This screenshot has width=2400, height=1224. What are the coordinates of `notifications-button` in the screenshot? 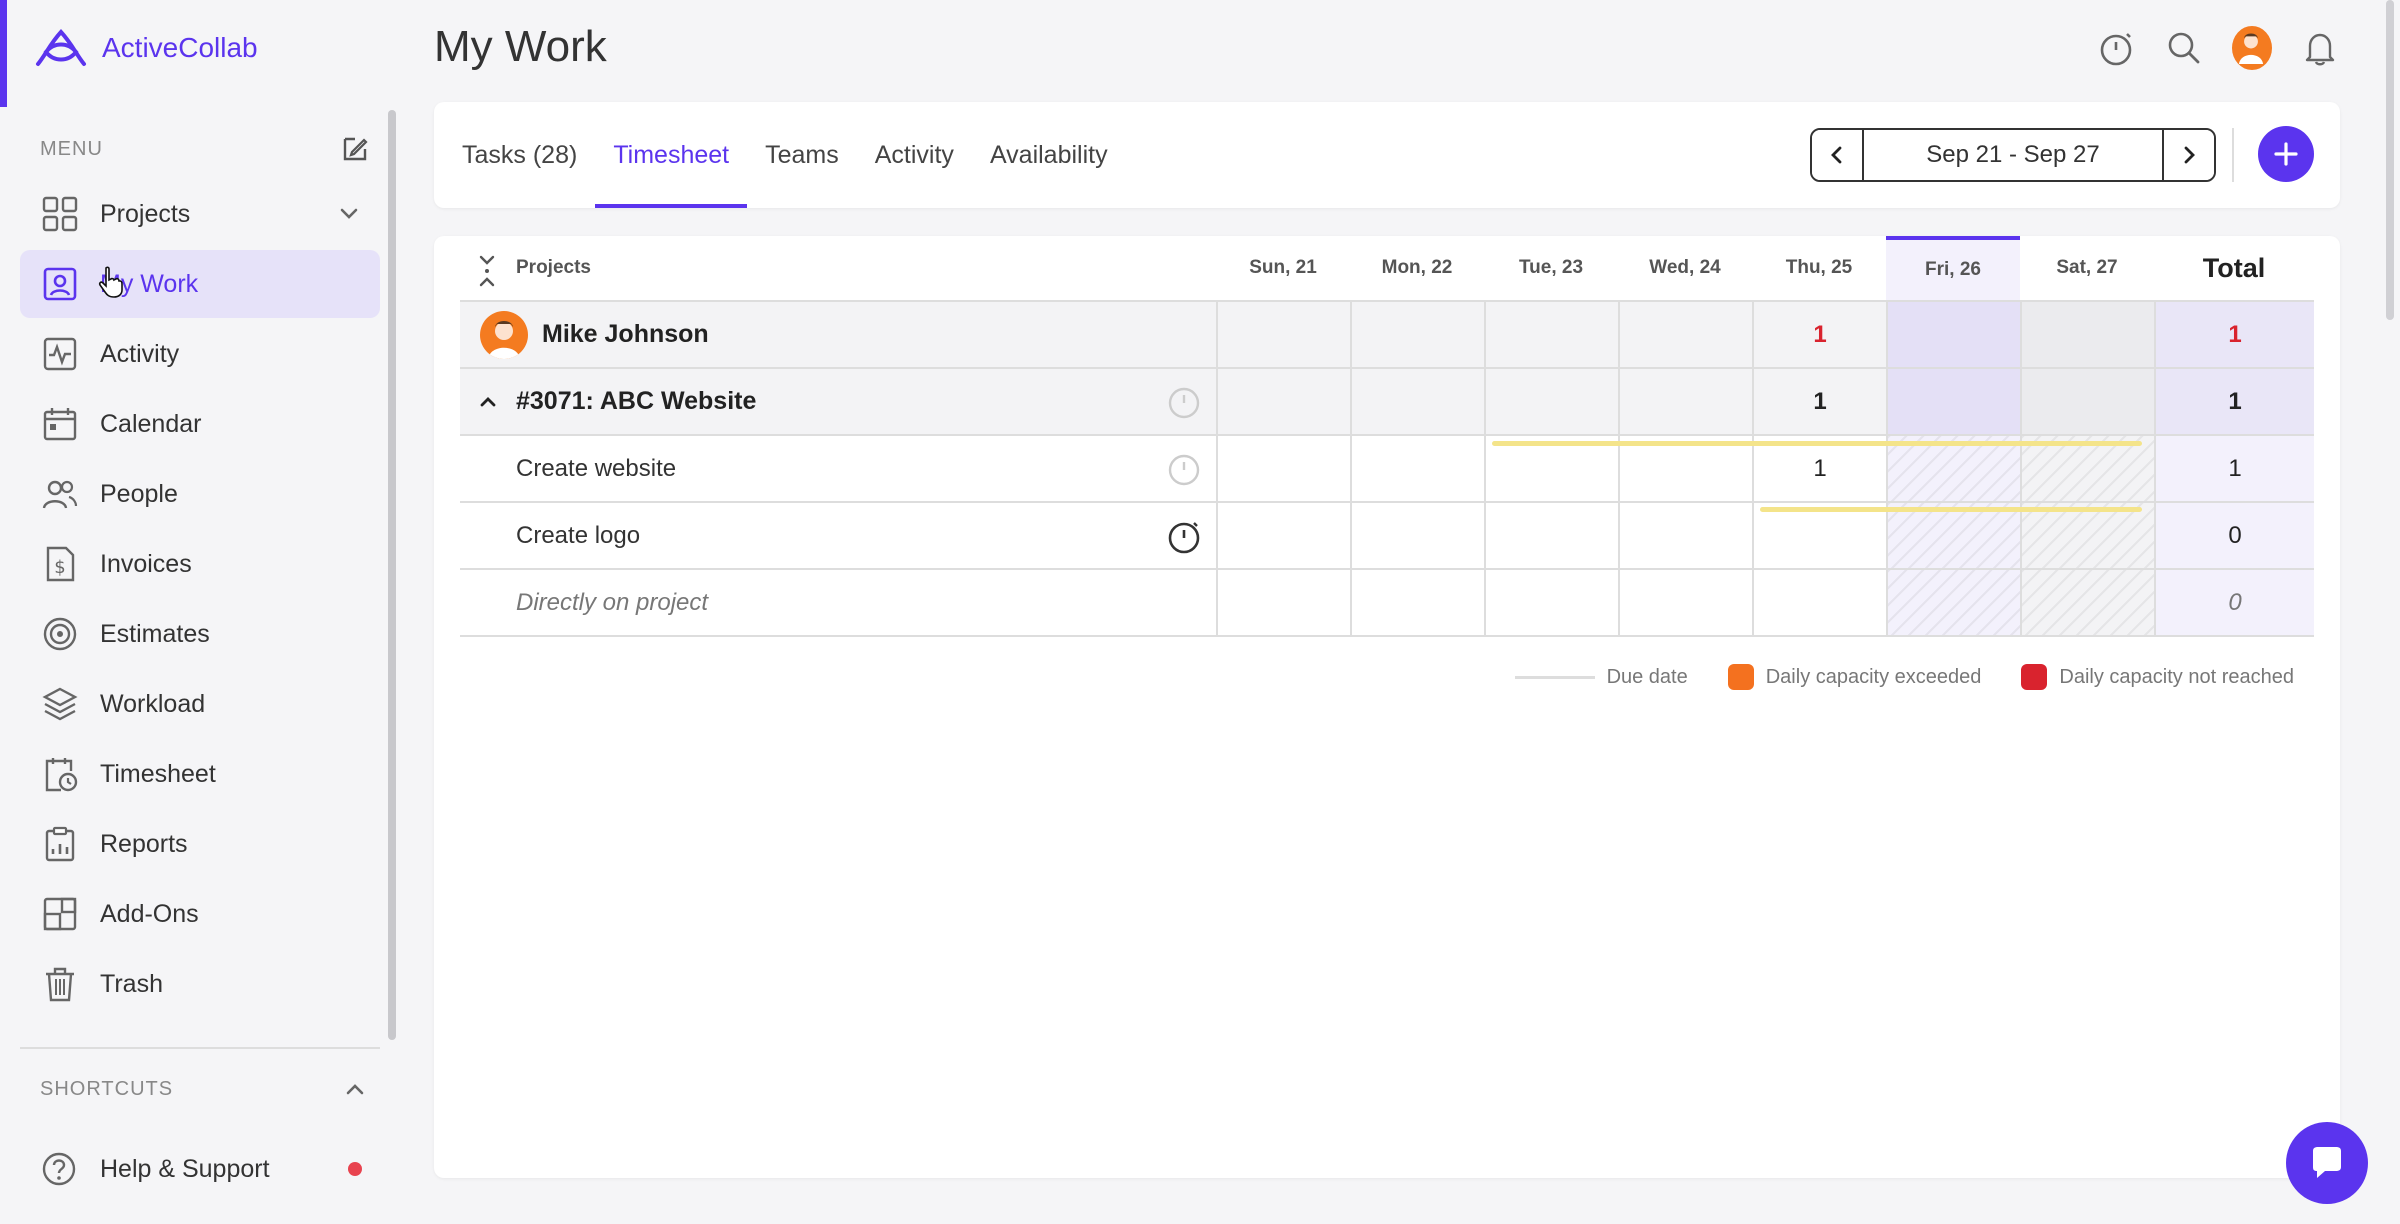 It's located at (2320, 48).